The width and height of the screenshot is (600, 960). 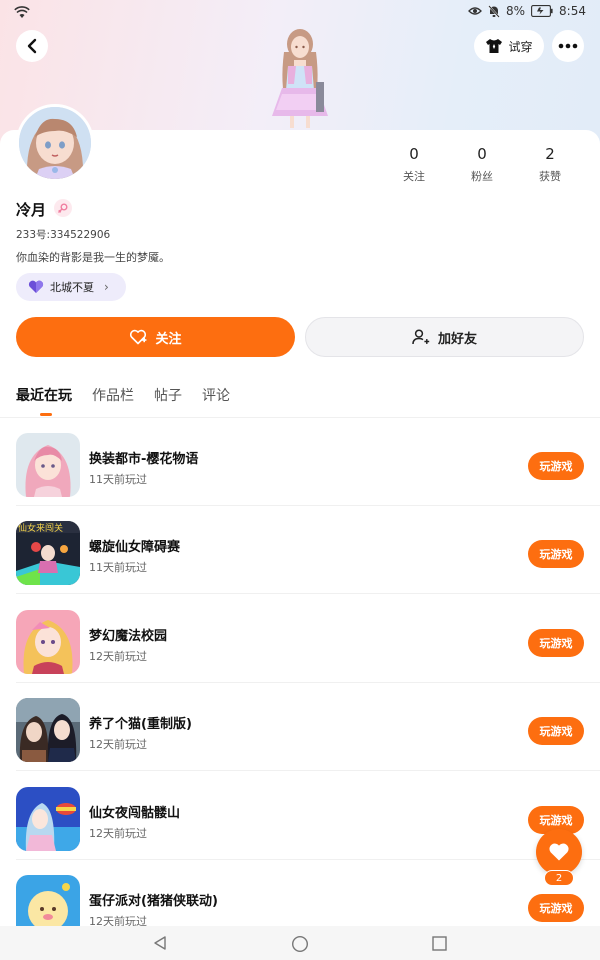 I want to click on female-gender-icon, so click(x=63, y=208).